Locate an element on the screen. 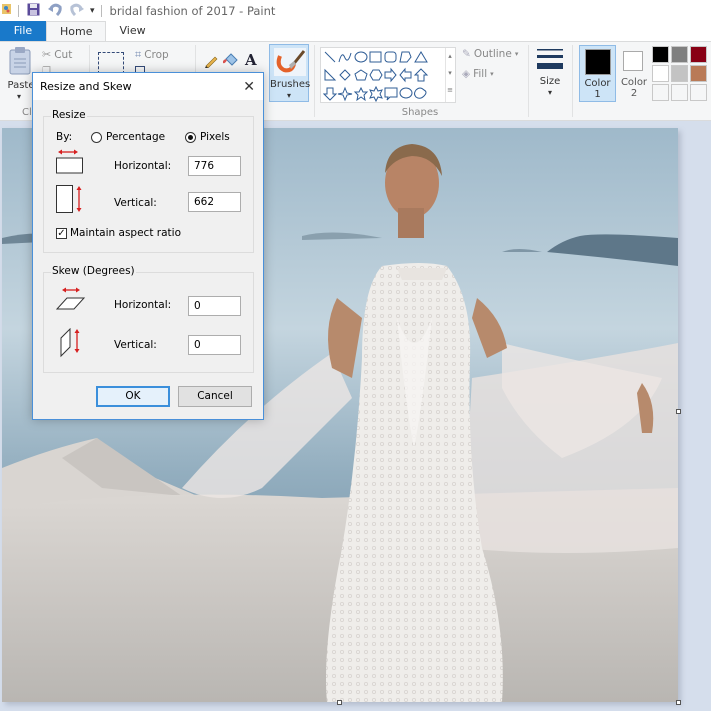 The image size is (711, 711). resize-handle-bottom is located at coordinates (339, 702).